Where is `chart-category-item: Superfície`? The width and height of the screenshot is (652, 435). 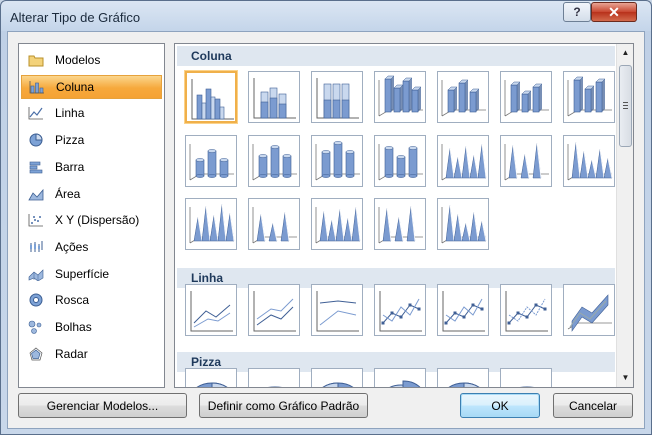
chart-category-item: Superfície is located at coordinates (91, 274).